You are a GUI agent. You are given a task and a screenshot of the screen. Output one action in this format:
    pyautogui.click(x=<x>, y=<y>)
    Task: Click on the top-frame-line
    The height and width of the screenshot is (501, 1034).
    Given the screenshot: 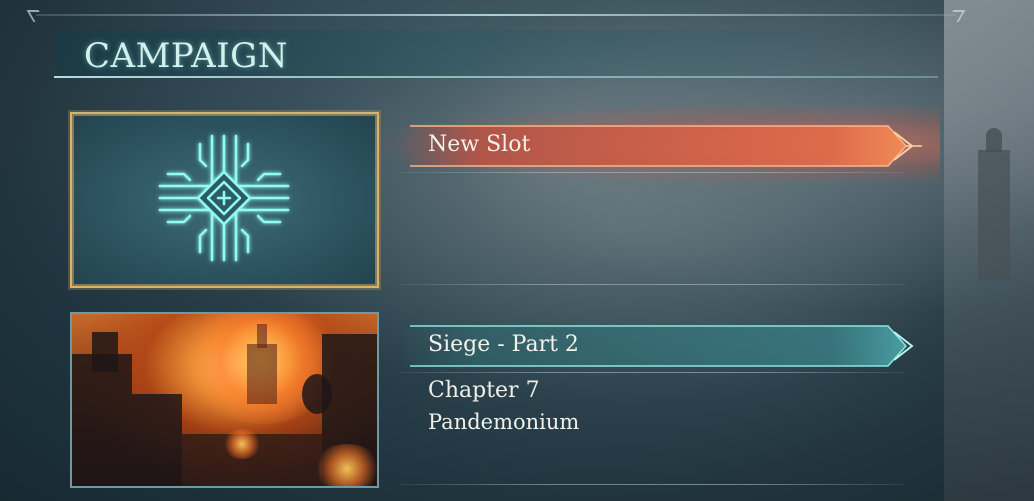 What is the action you would take?
    pyautogui.click(x=496, y=15)
    